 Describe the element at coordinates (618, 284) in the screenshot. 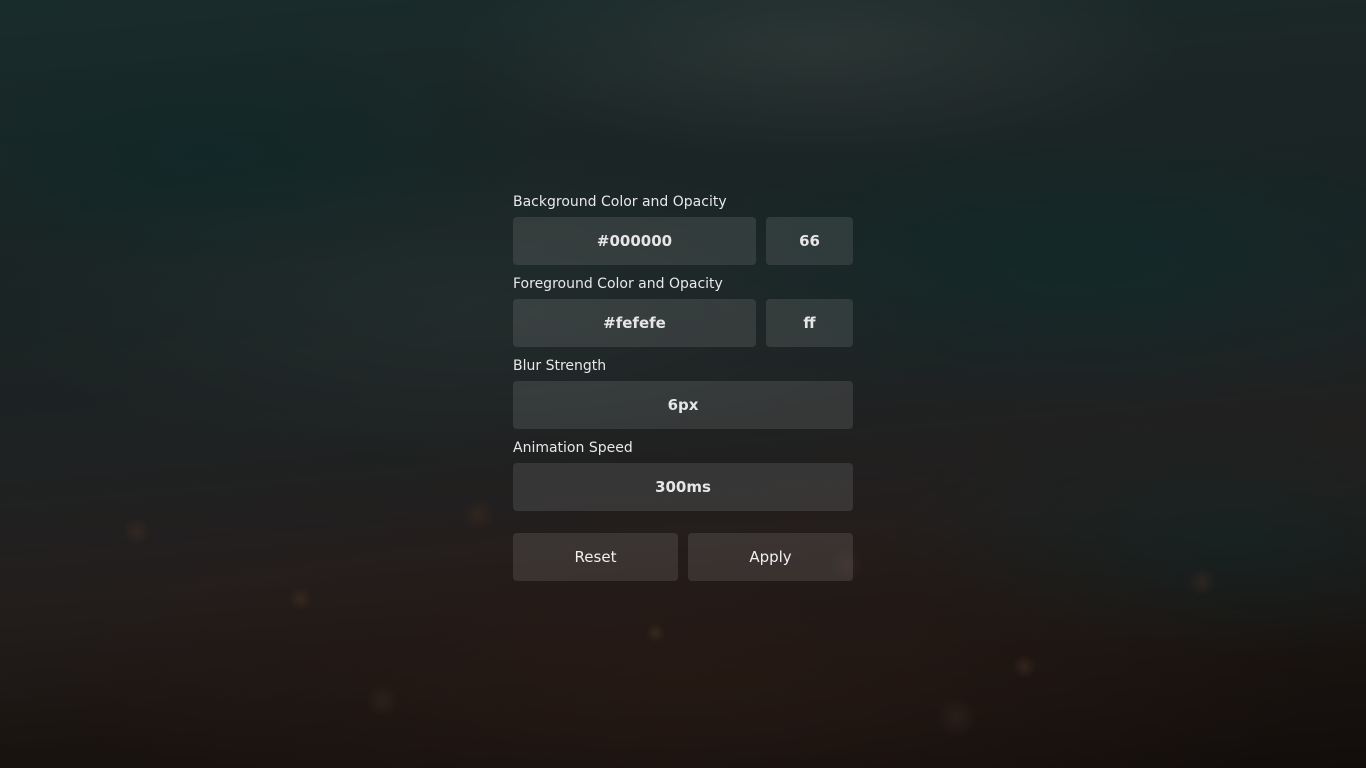

I see `foreground-color-label: Foreground Color and Opacity` at that location.